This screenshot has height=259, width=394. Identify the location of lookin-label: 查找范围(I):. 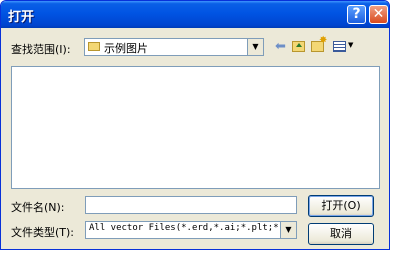
(41, 49).